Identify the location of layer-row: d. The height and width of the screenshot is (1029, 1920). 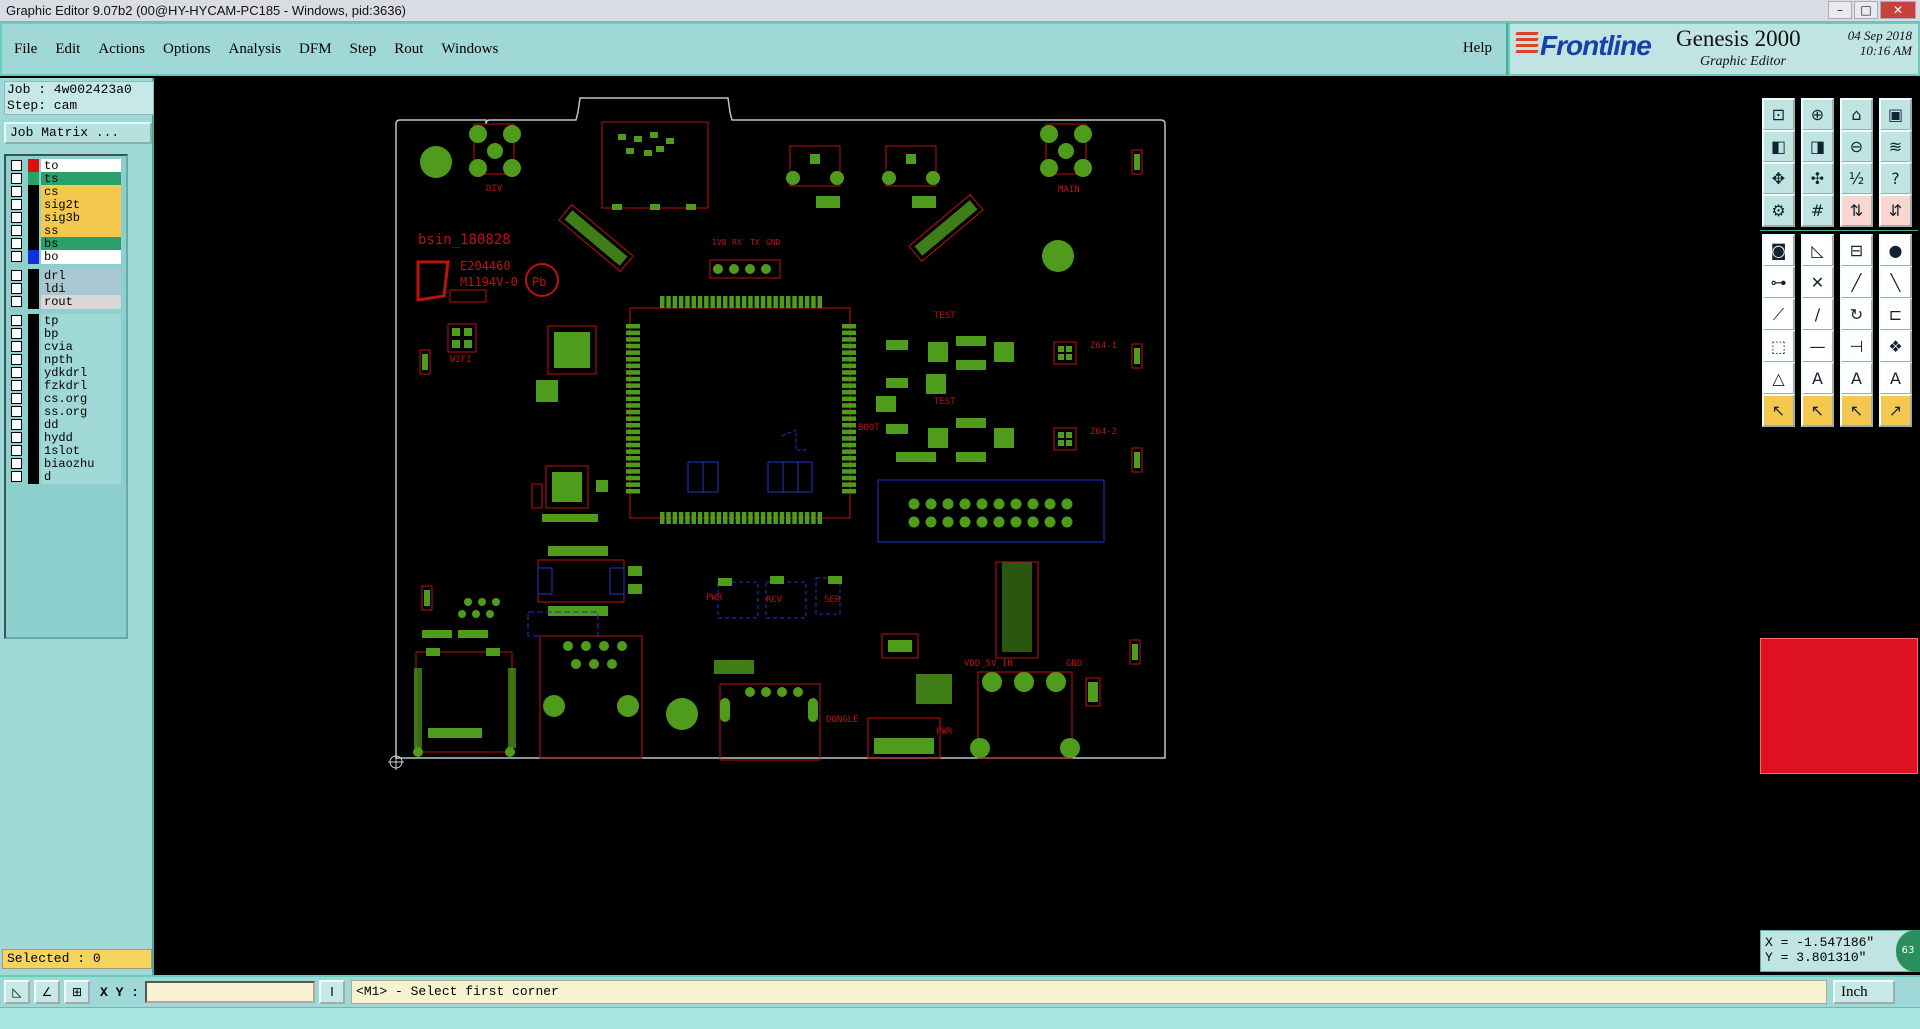
(67, 476).